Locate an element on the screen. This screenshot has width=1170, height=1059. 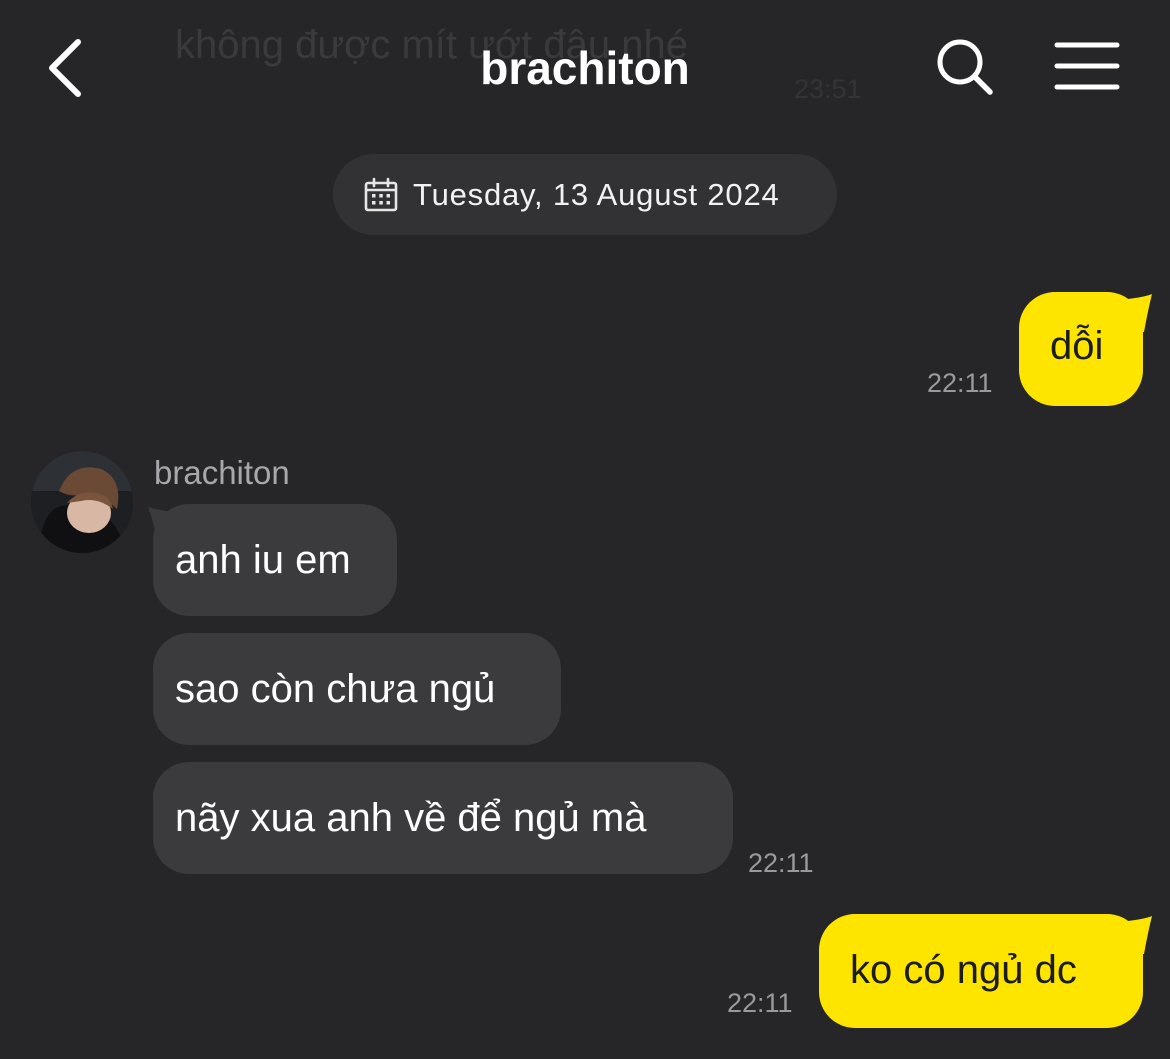
their-message-bubble: nãy xua anh về để ngủ mà is located at coordinates (443, 818).